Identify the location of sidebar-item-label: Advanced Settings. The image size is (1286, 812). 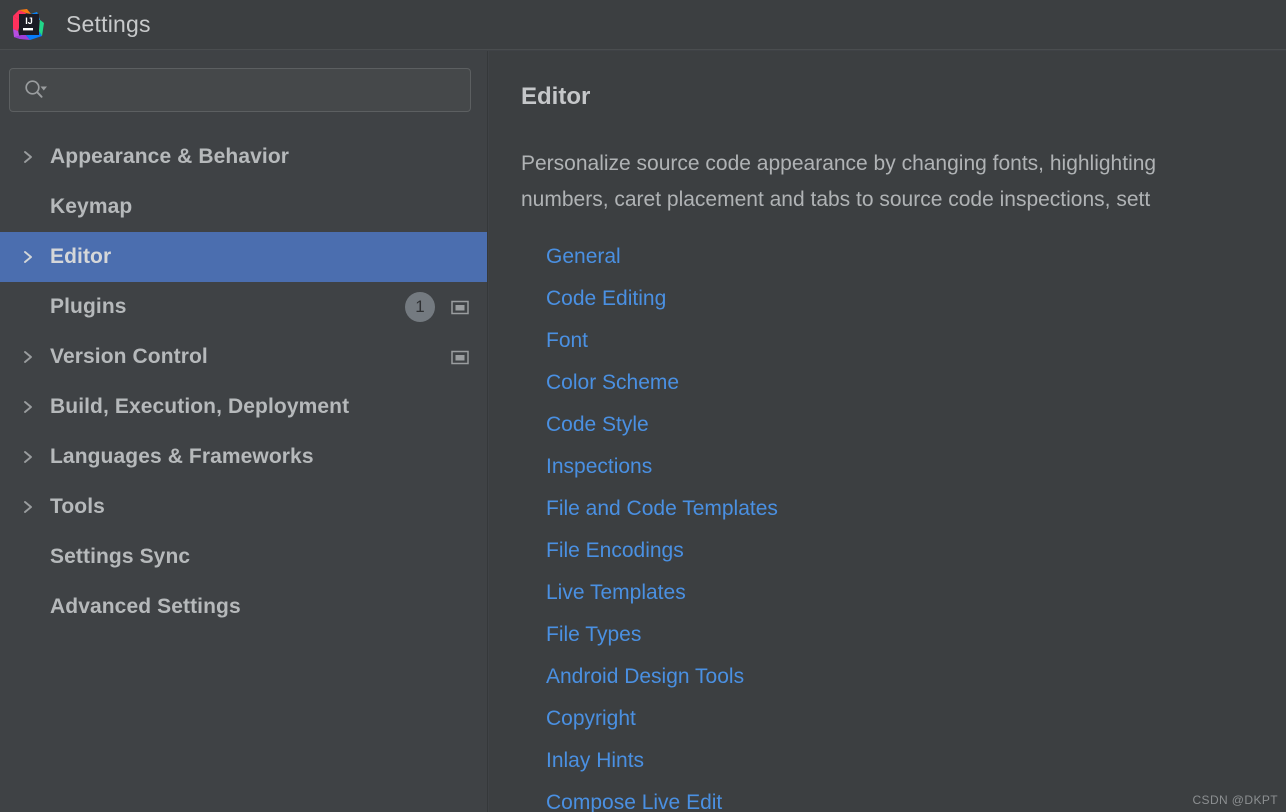
(145, 606).